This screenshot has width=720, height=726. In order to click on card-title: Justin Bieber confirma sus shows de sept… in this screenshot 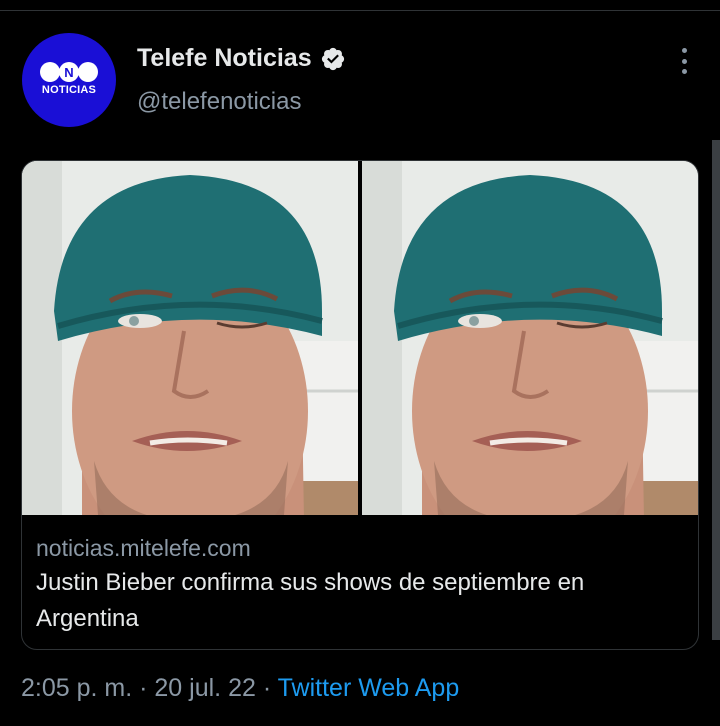, I will do `click(310, 600)`.